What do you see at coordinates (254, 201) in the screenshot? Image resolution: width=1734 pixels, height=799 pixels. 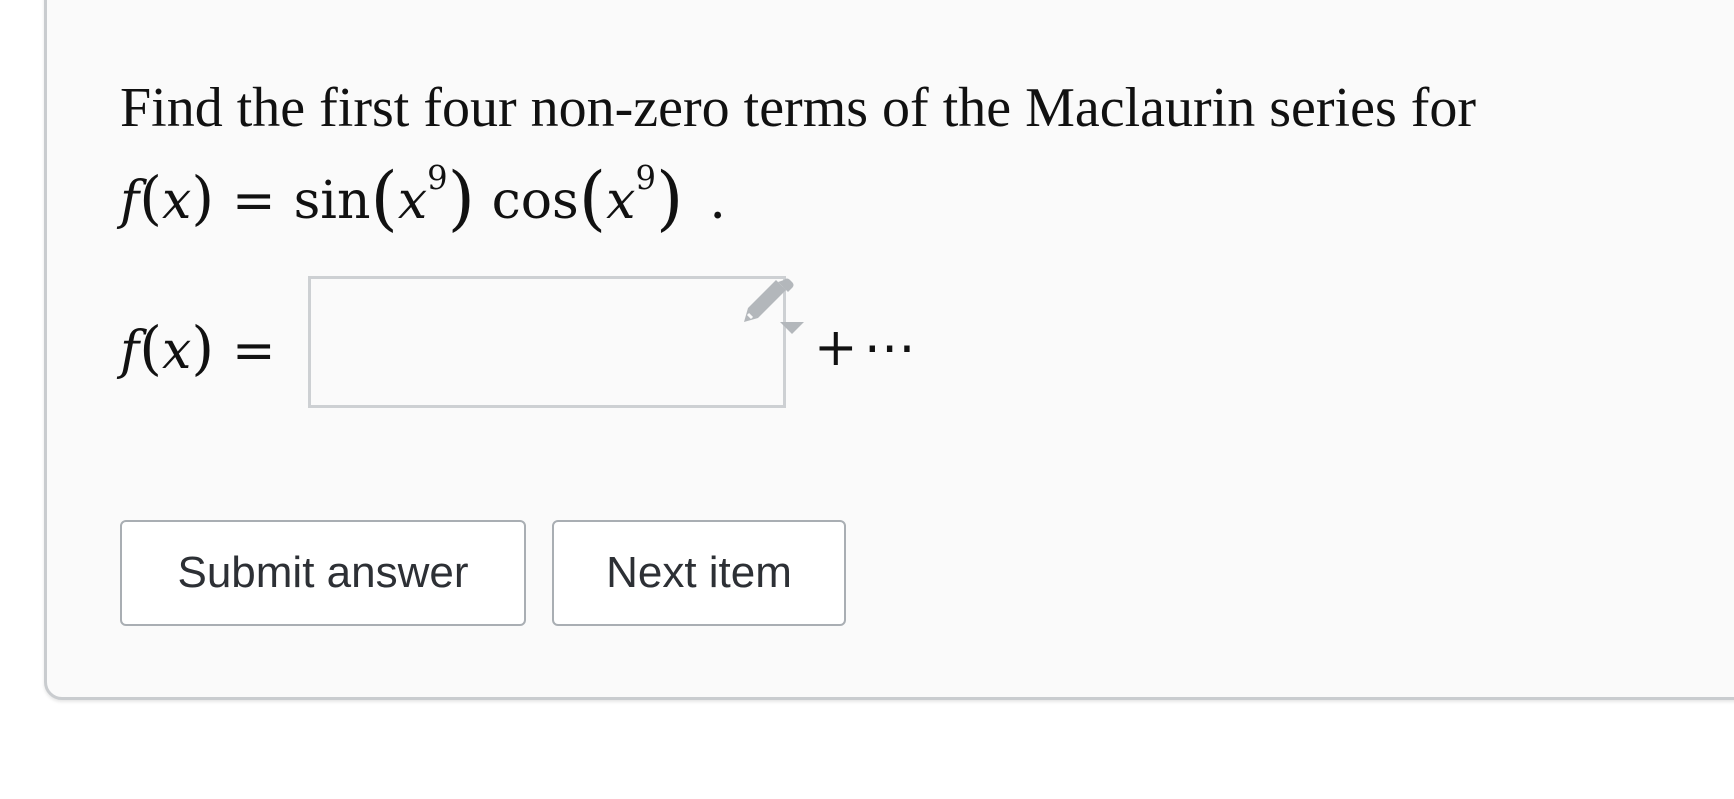 I see `equals-sign: =` at bounding box center [254, 201].